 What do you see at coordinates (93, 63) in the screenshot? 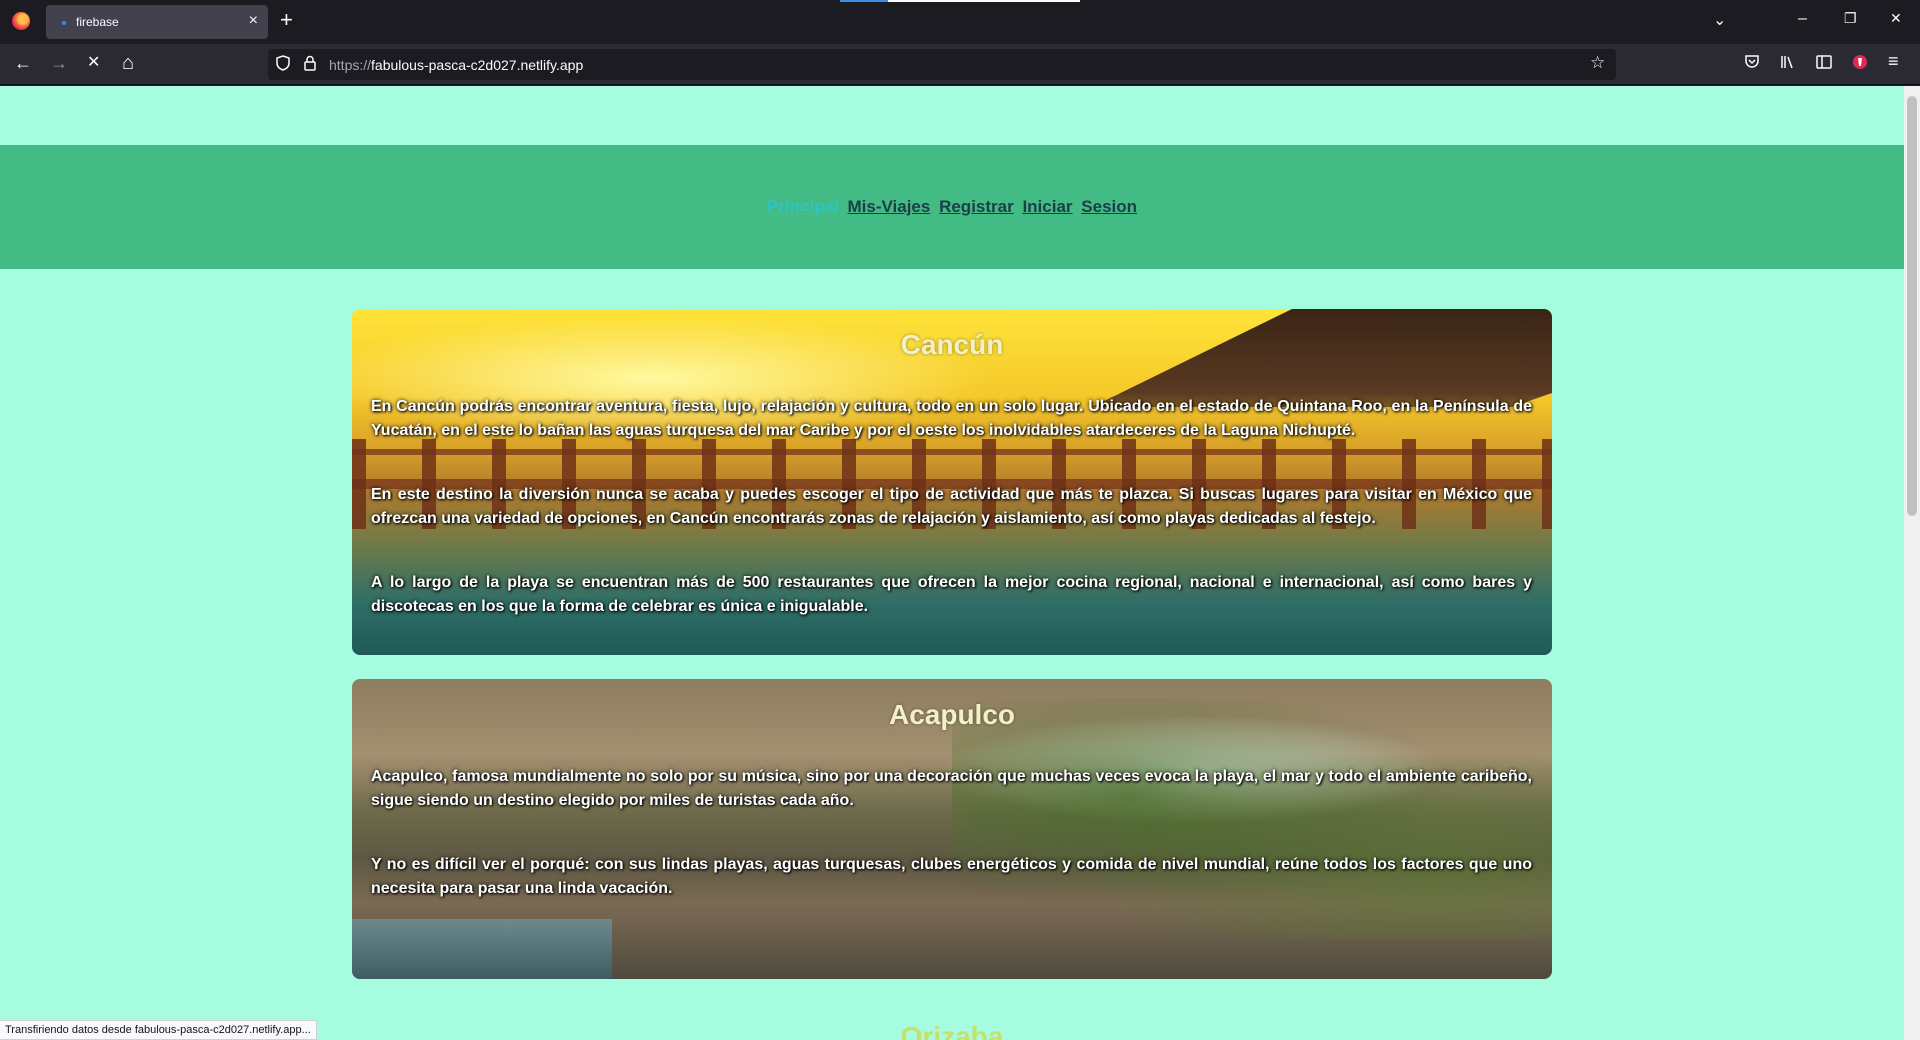
I see `stop-button: ✕` at bounding box center [93, 63].